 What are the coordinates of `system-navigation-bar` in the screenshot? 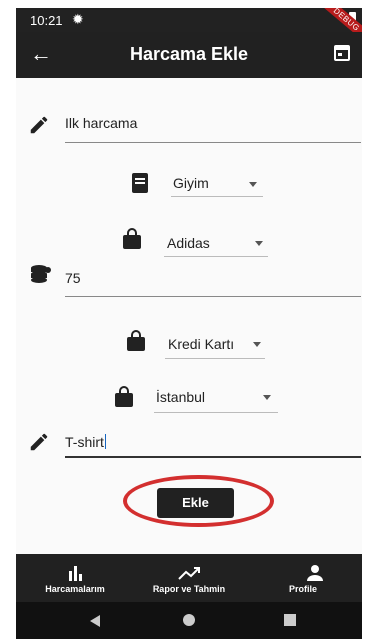 It's located at (189, 620).